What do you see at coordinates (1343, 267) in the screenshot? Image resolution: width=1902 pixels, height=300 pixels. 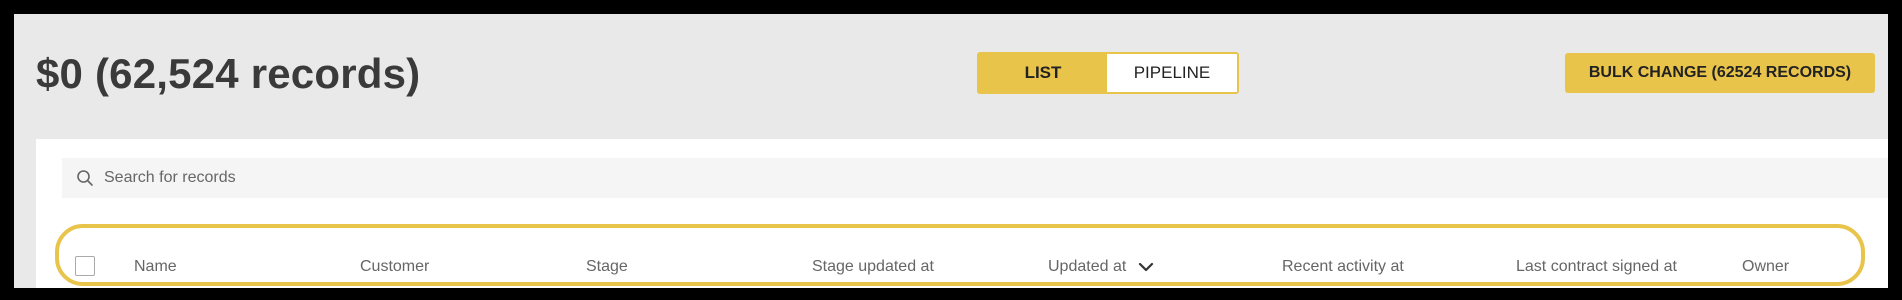 I see `column-header-recent-activity-at: Recent activity at` at bounding box center [1343, 267].